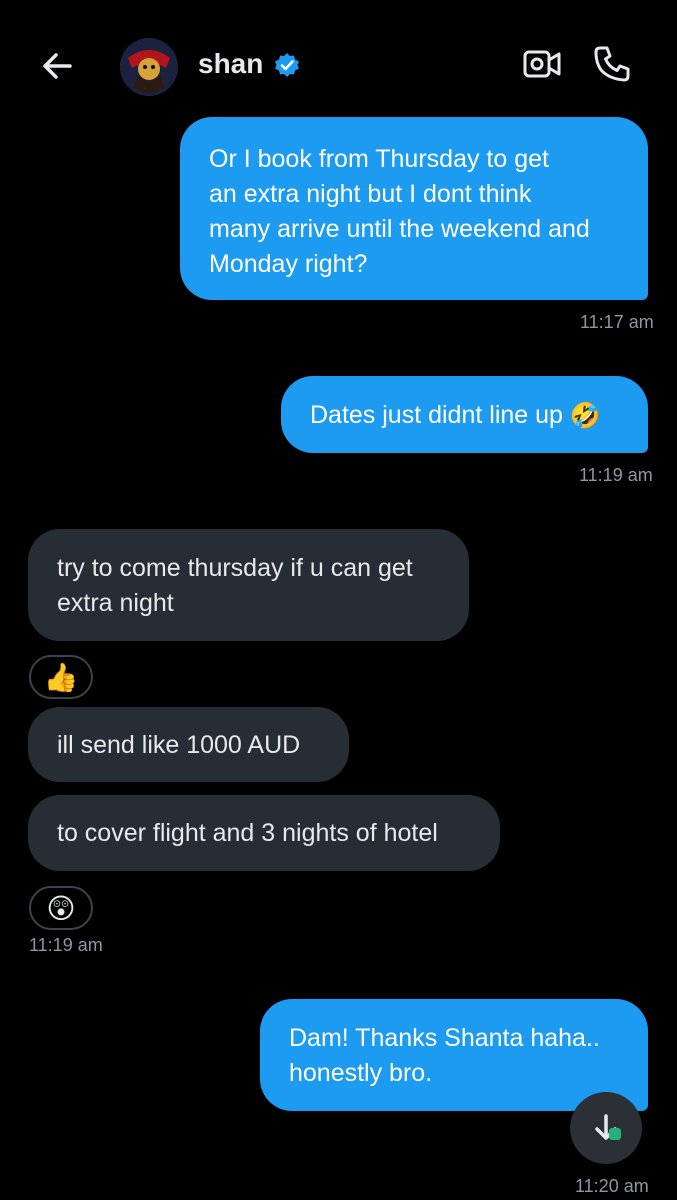 The width and height of the screenshot is (677, 1200). What do you see at coordinates (617, 322) in the screenshot?
I see `message-timestamp: 11:17 am` at bounding box center [617, 322].